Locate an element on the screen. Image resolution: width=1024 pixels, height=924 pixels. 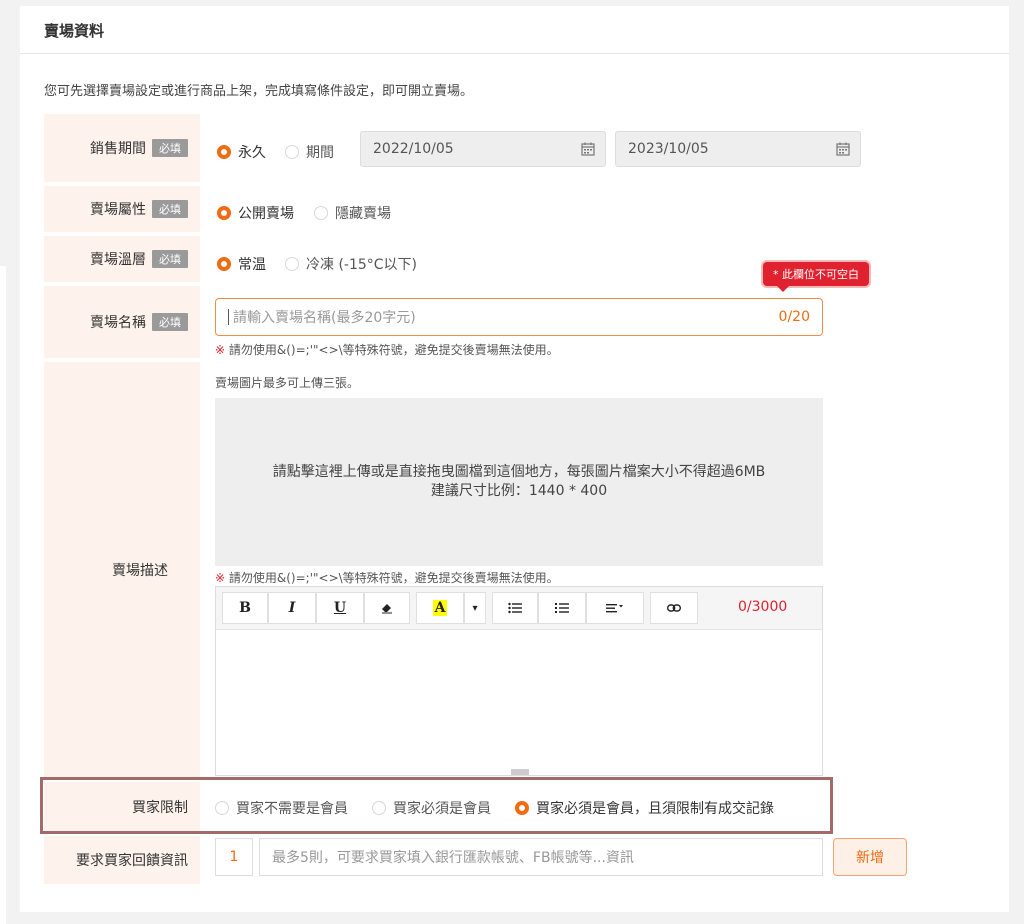
store-name-placeholder: 請輸入賣場名稱(最多20字元) is located at coordinates (324, 318).